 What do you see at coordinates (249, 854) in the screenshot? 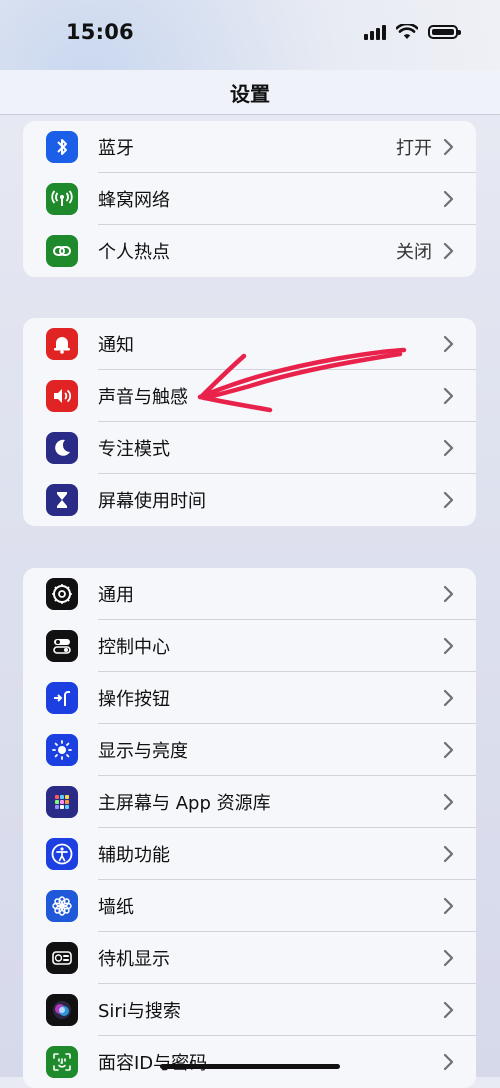
I see `settings-row-accessibility: 辅助功能` at bounding box center [249, 854].